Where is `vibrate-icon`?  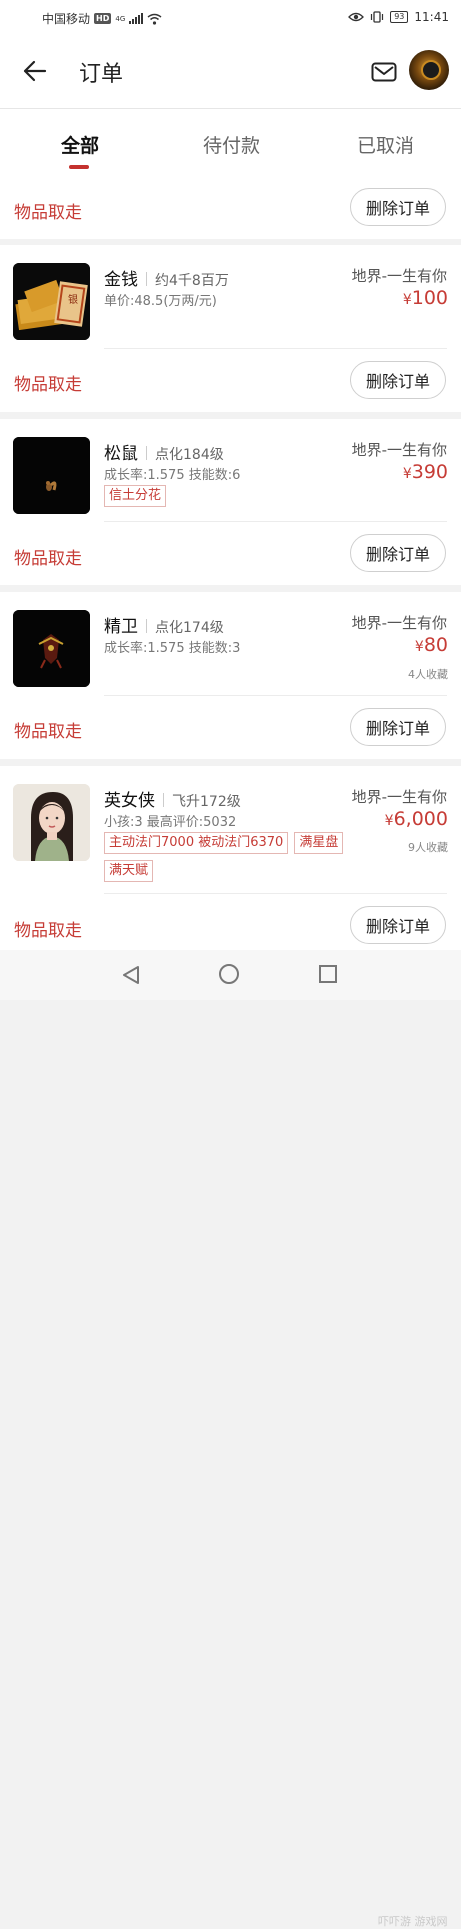 vibrate-icon is located at coordinates (377, 17).